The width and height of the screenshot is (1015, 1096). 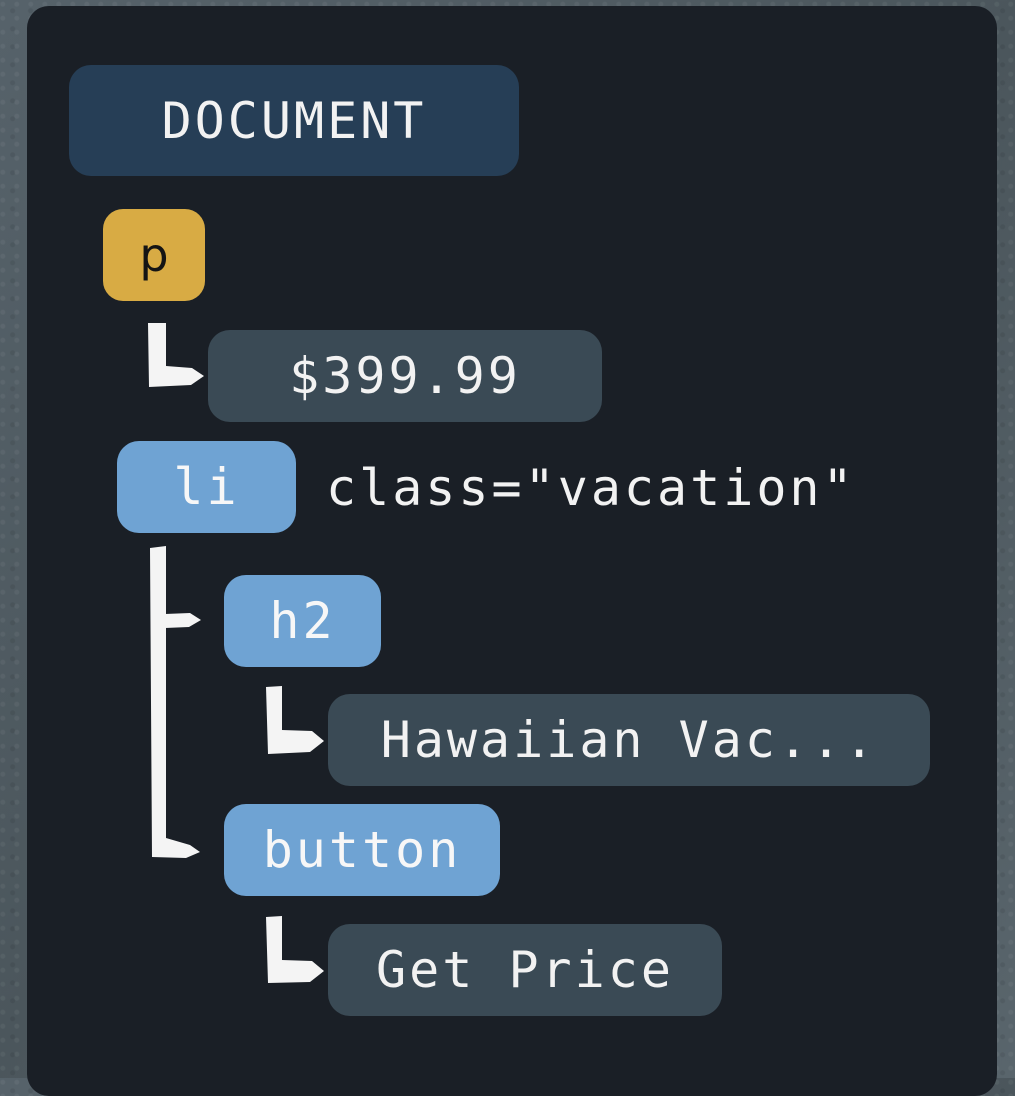 I want to click on button-tag-label: button, so click(x=362, y=850).